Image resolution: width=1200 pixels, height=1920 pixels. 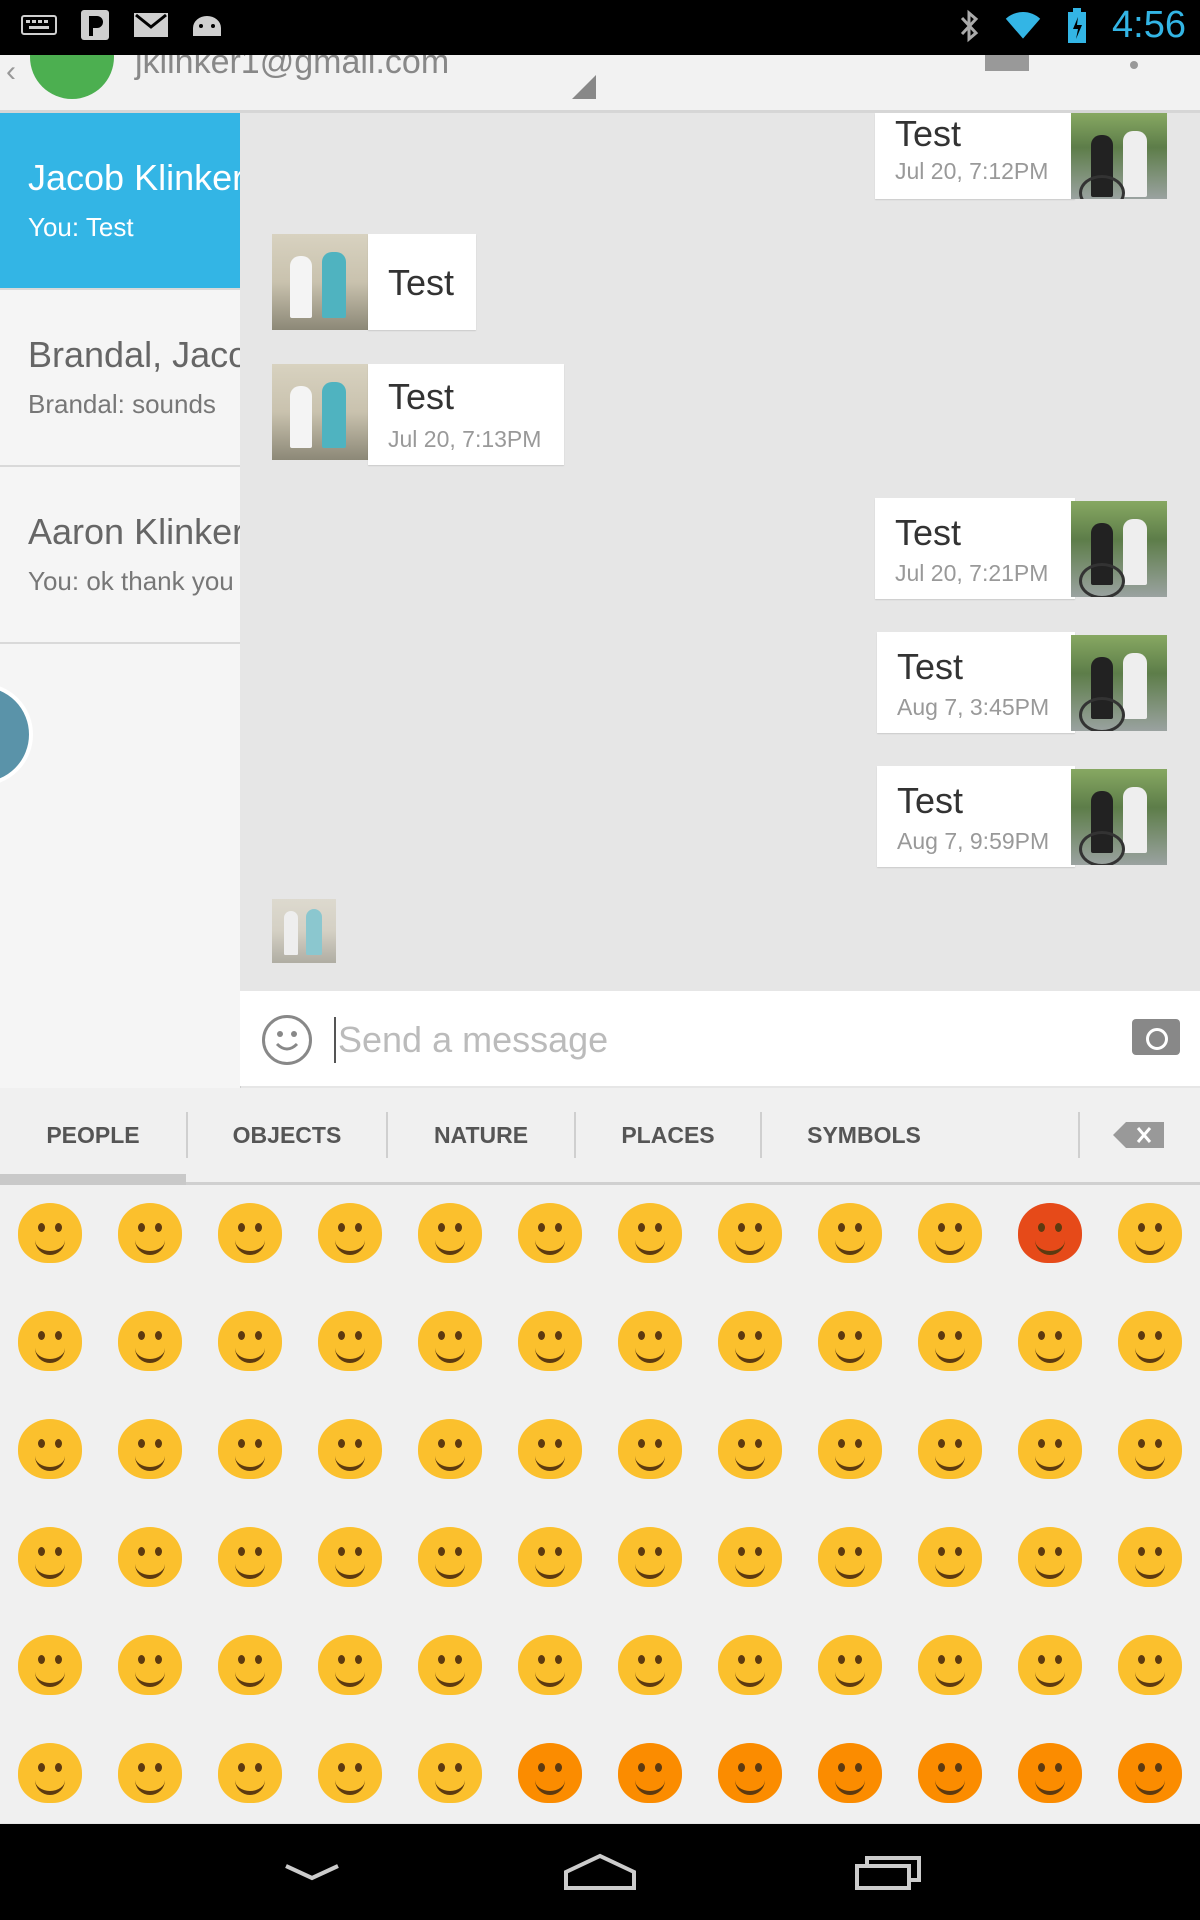 What do you see at coordinates (120, 201) in the screenshot?
I see `conversation-item: Jacob Klinker You: Test` at bounding box center [120, 201].